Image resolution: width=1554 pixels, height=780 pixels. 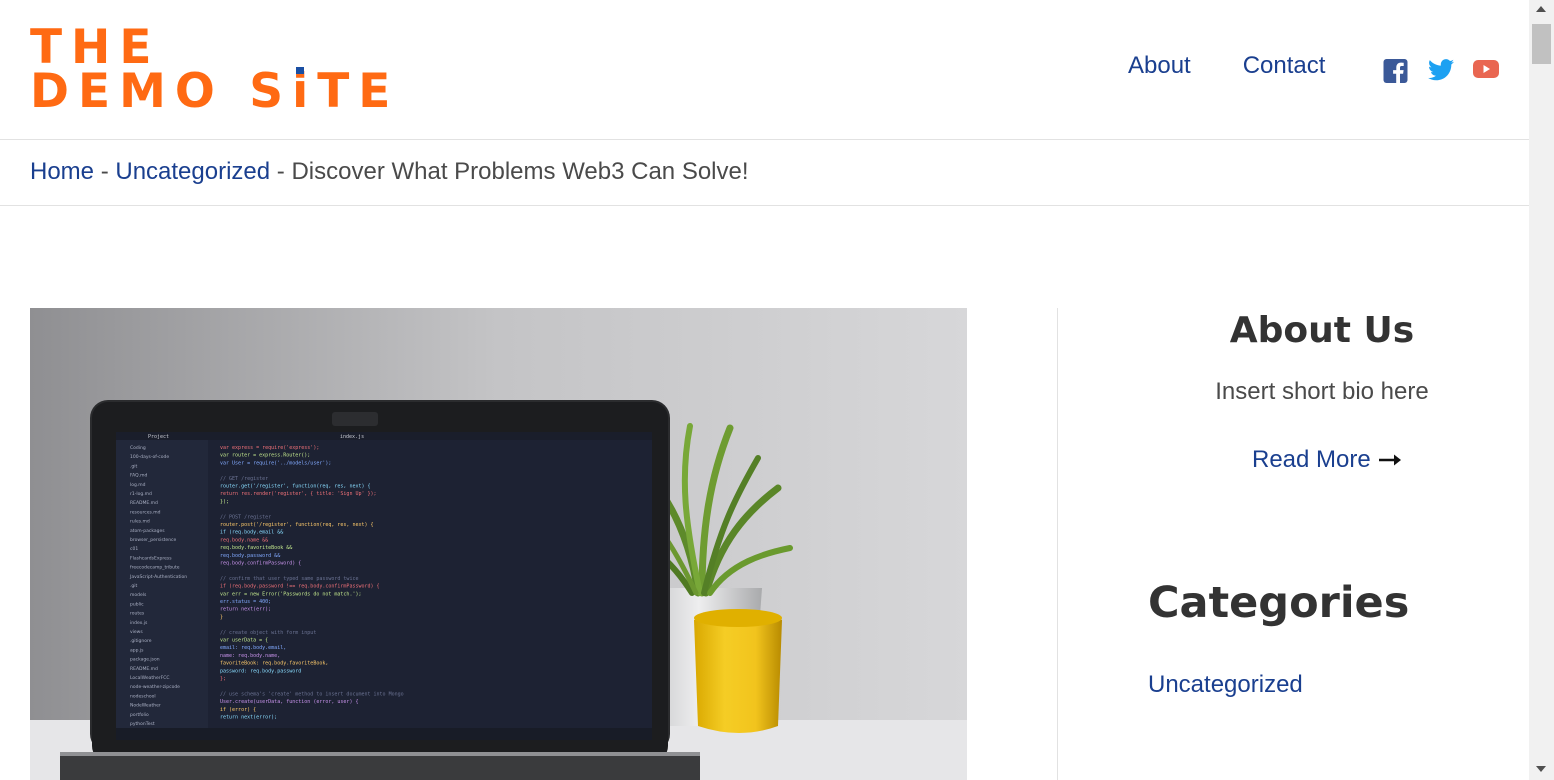 I want to click on breadcrumb-home-link: Home, so click(x=62, y=171).